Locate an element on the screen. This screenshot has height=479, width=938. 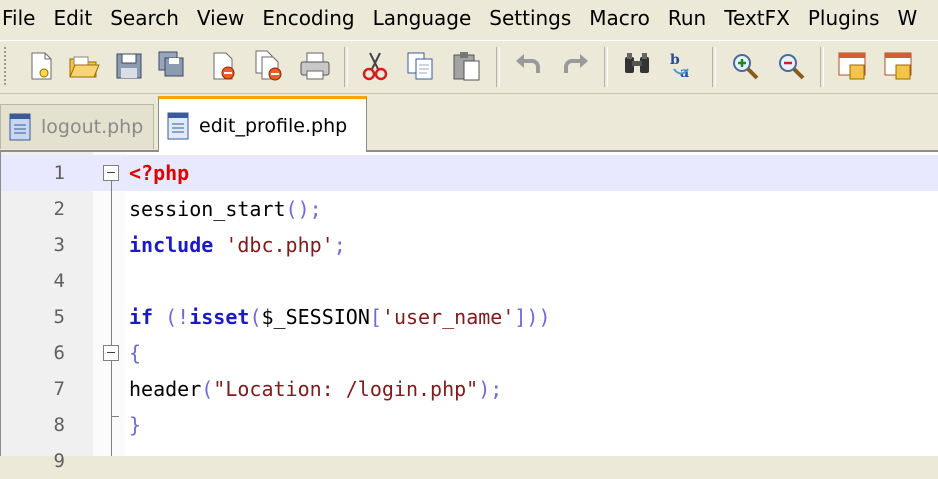
toolbar-grip is located at coordinates (7, 66).